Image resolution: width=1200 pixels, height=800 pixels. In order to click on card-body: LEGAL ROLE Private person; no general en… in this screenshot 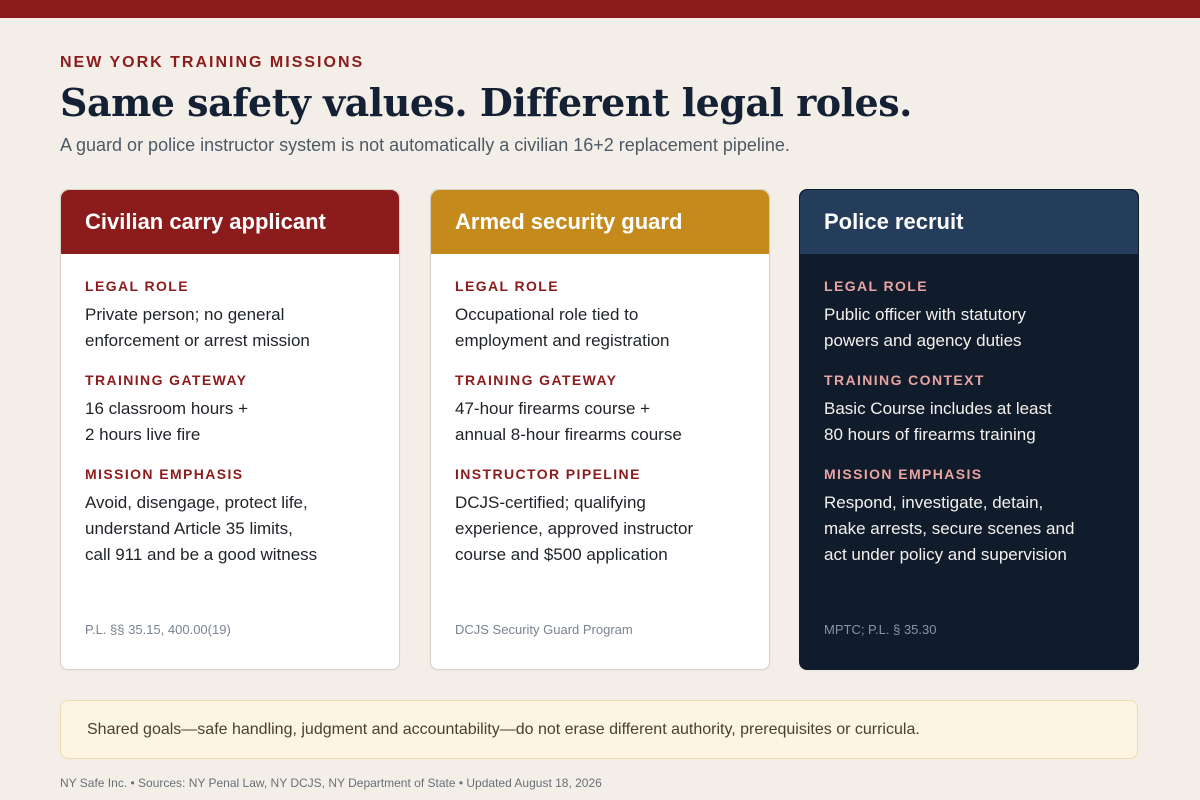, I will do `click(230, 411)`.